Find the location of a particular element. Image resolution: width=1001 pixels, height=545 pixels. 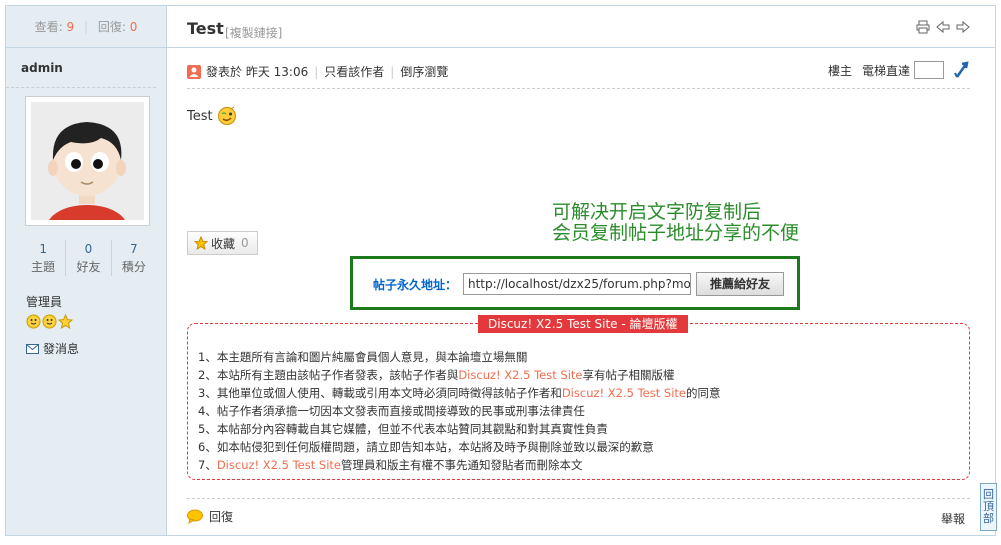

rank-stars is located at coordinates (49, 321).